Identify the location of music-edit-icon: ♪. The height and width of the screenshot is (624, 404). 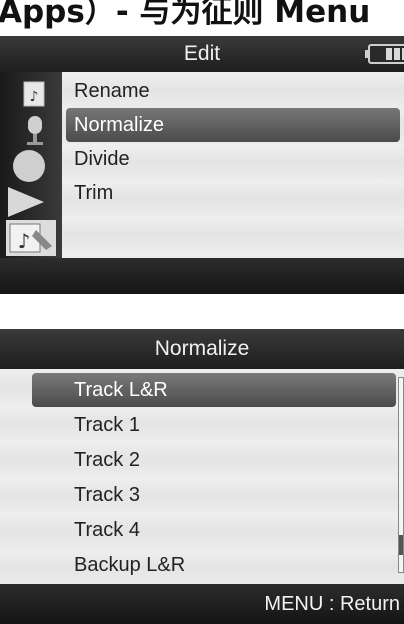
(31, 238).